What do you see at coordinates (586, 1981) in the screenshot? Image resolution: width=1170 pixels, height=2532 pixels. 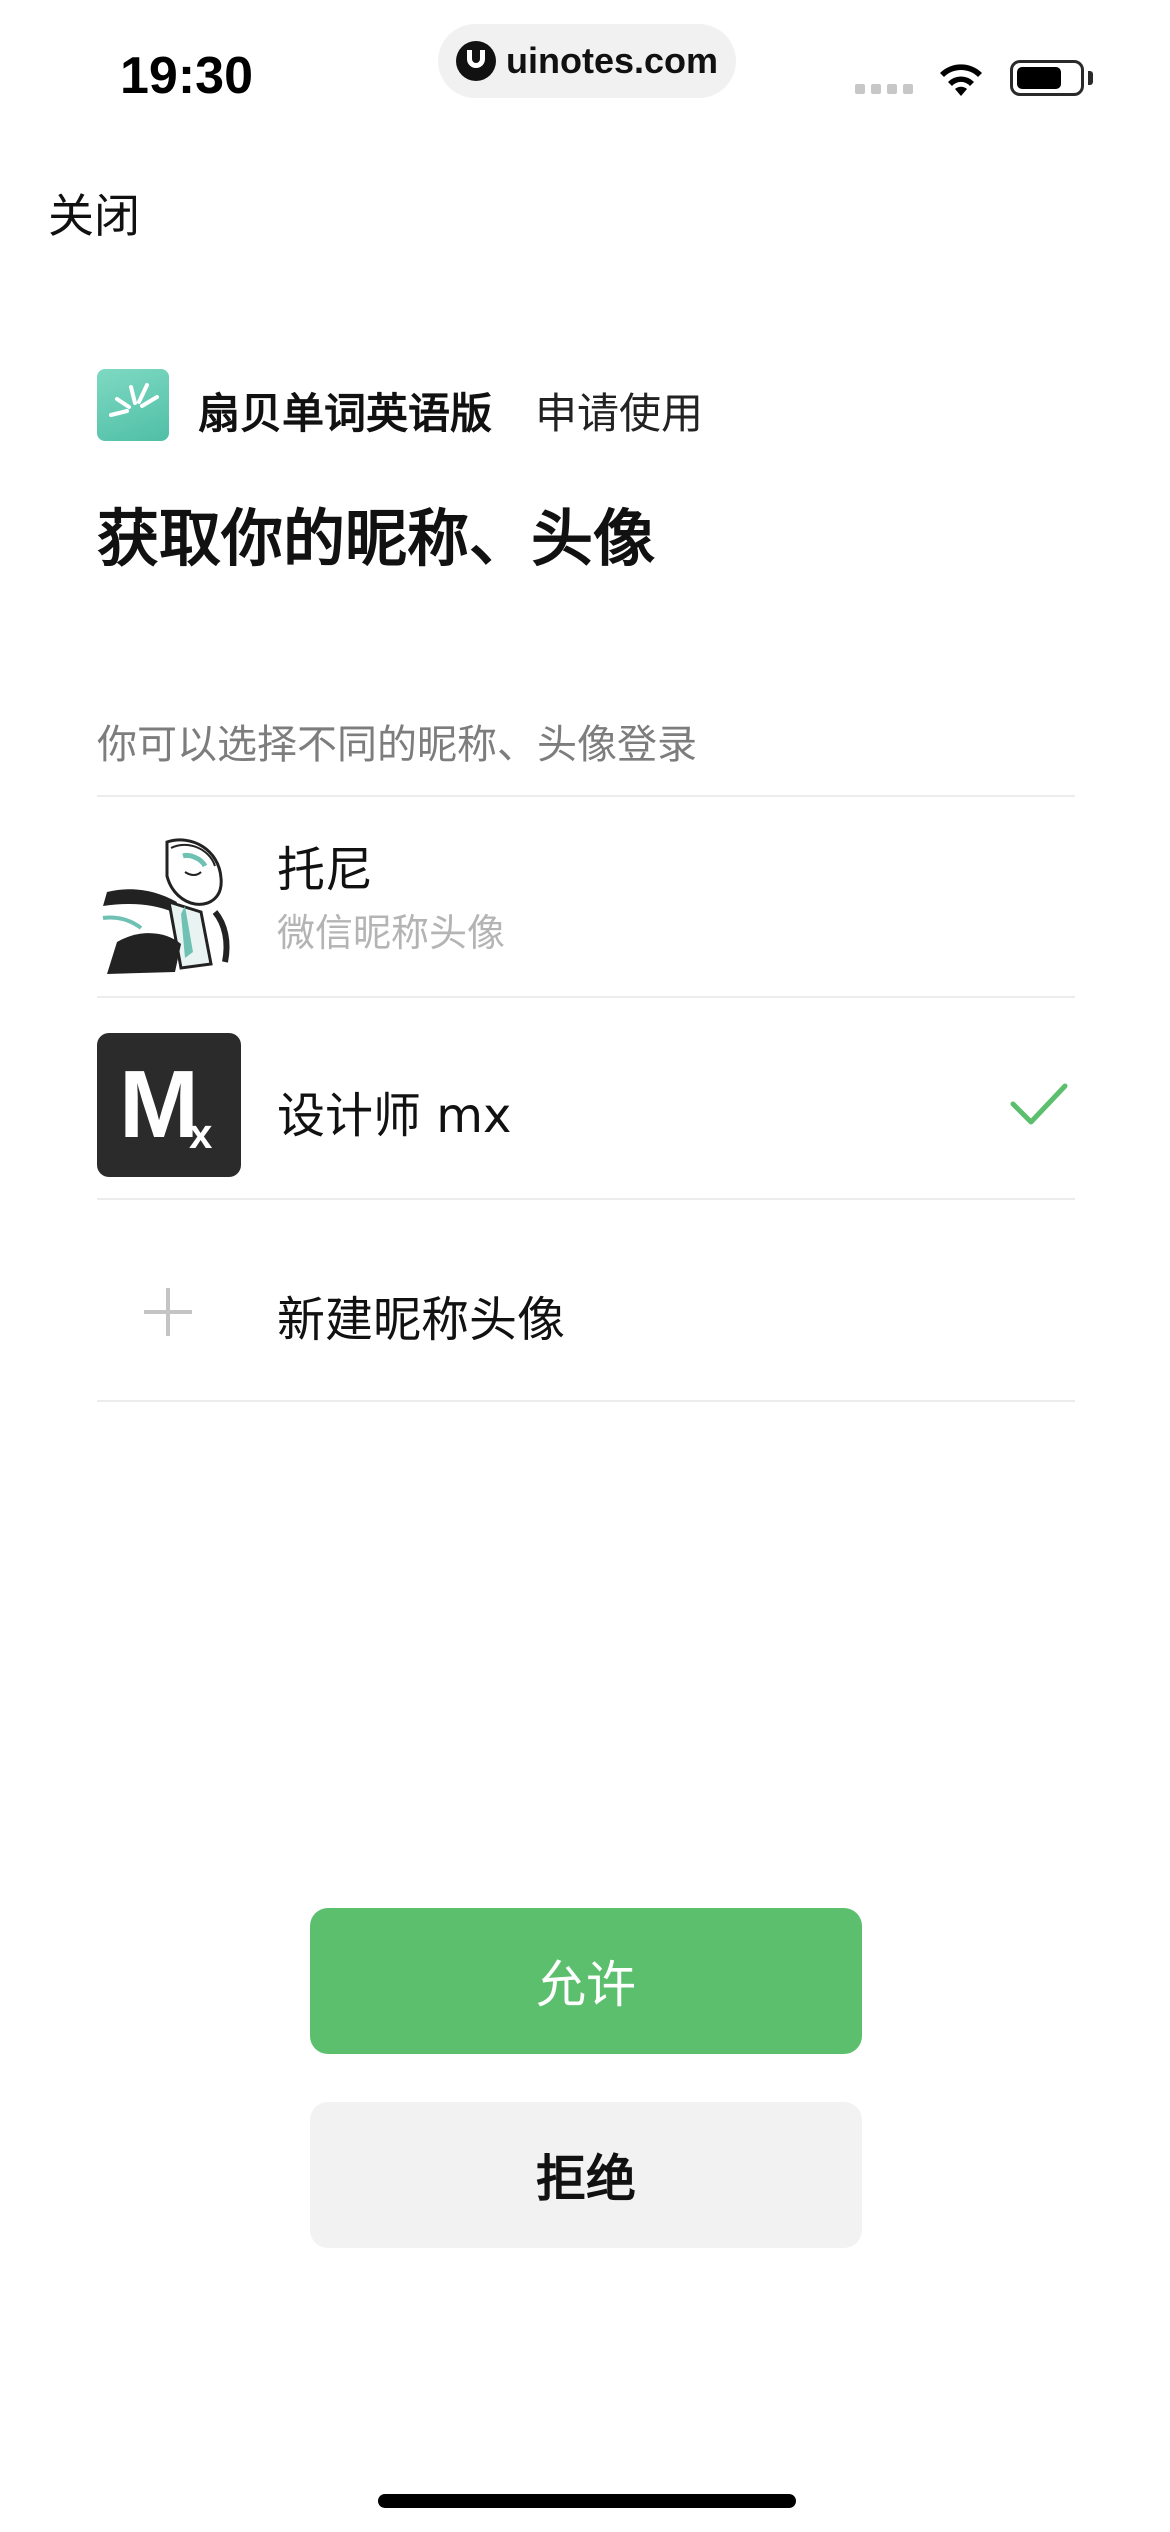 I see `allow-button: 允许` at bounding box center [586, 1981].